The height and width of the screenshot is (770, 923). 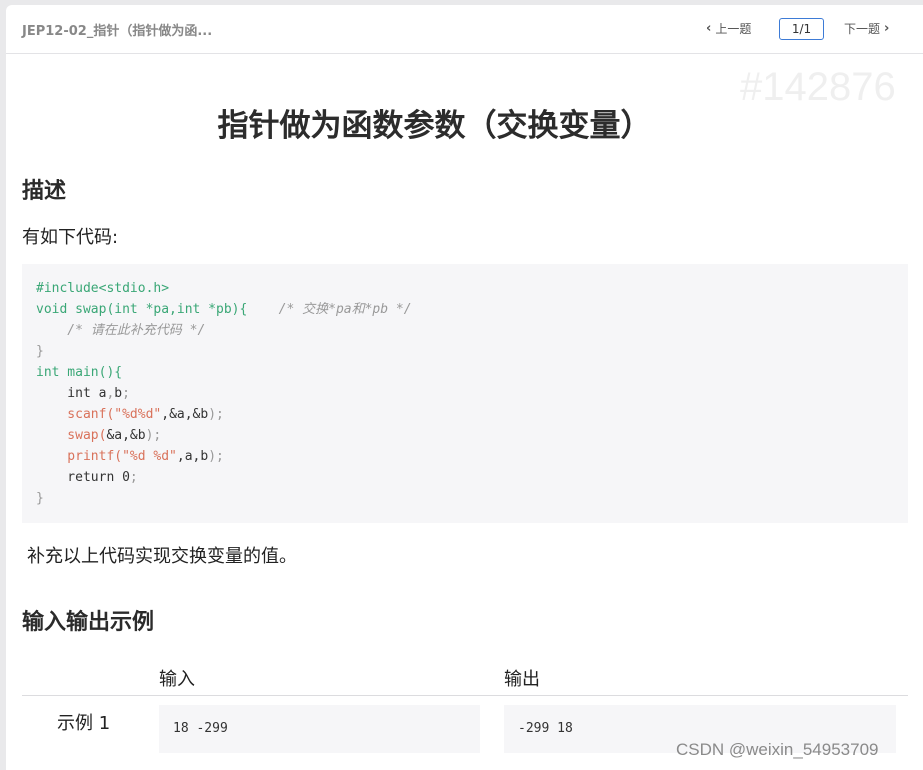 What do you see at coordinates (71, 393) in the screenshot?
I see `code-token: int a` at bounding box center [71, 393].